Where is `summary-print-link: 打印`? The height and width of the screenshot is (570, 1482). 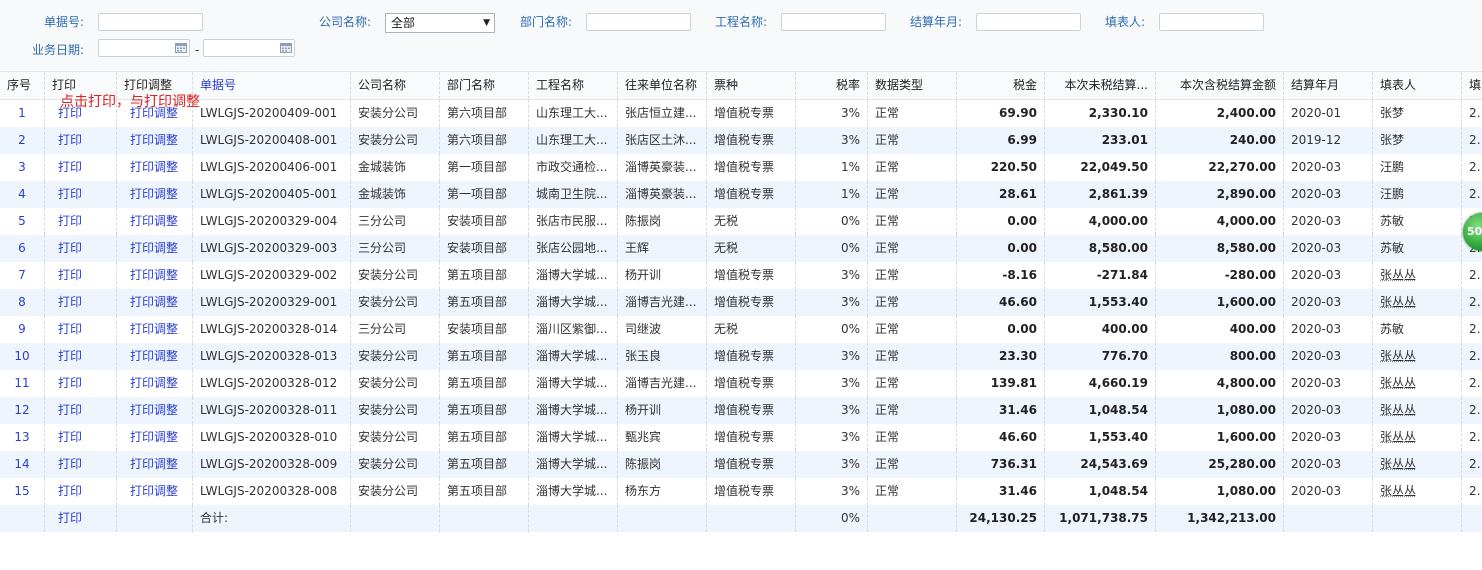
summary-print-link: 打印 is located at coordinates (81, 518).